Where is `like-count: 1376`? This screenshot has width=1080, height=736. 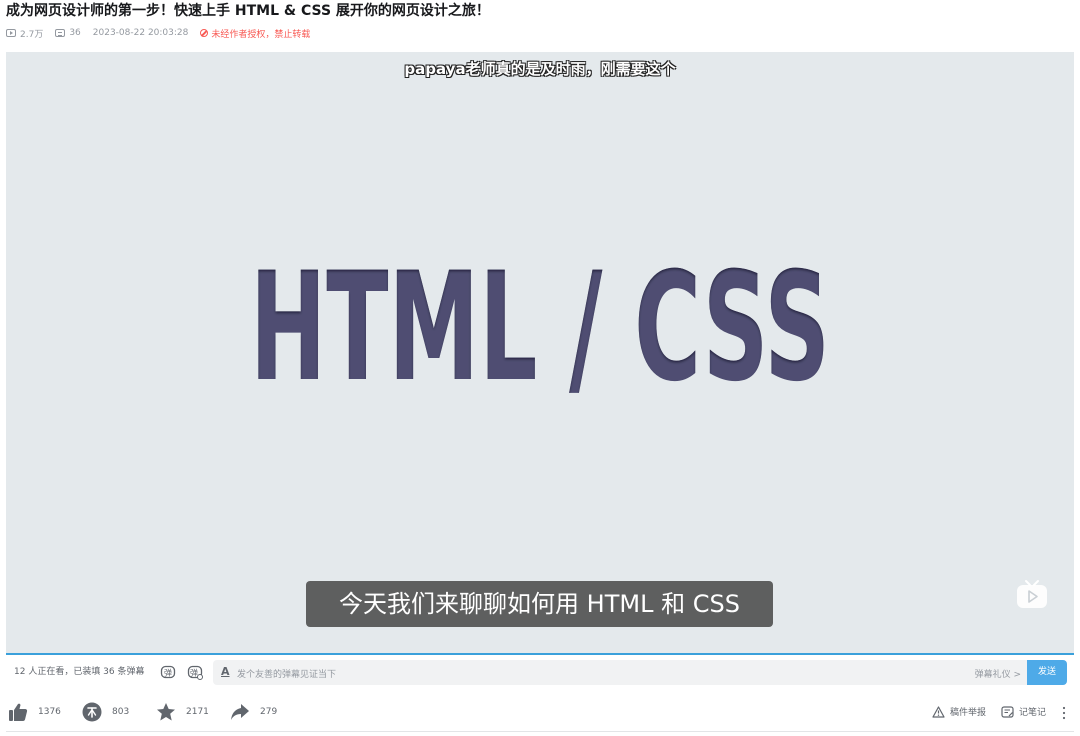
like-count: 1376 is located at coordinates (49, 712).